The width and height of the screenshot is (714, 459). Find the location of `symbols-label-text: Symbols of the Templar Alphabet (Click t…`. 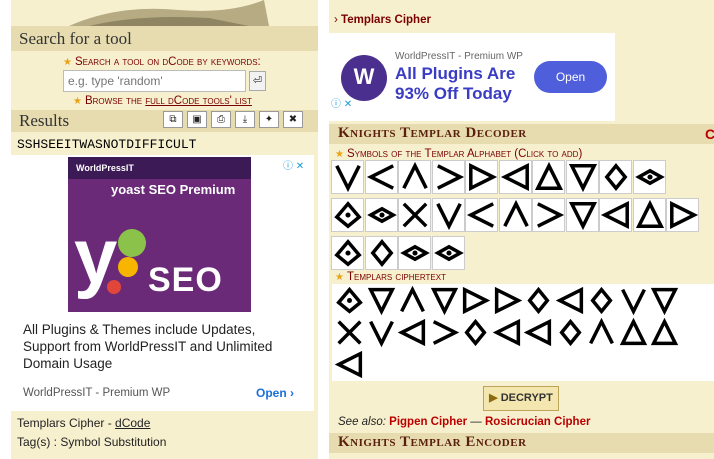

symbols-label-text: Symbols of the Templar Alphabet (Click t… is located at coordinates (464, 154).